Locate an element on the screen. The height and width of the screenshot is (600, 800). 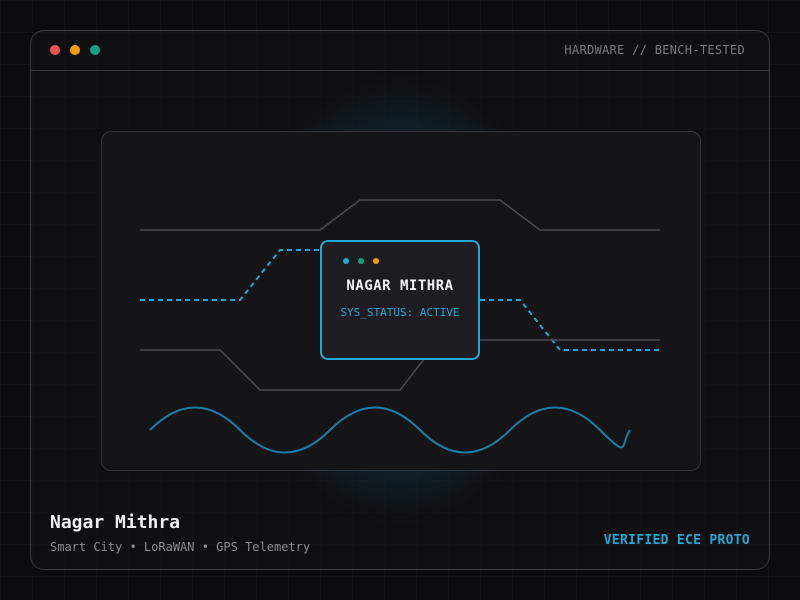
trace-dashed-right is located at coordinates (570, 325).